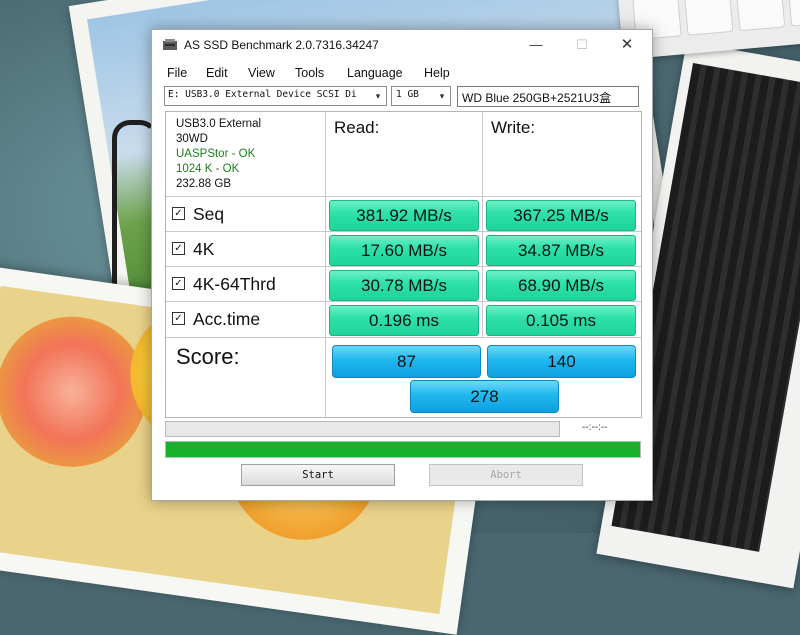 This screenshot has height=635, width=800. Describe the element at coordinates (407, 94) in the screenshot. I see `size-select-value: 1 GB` at that location.